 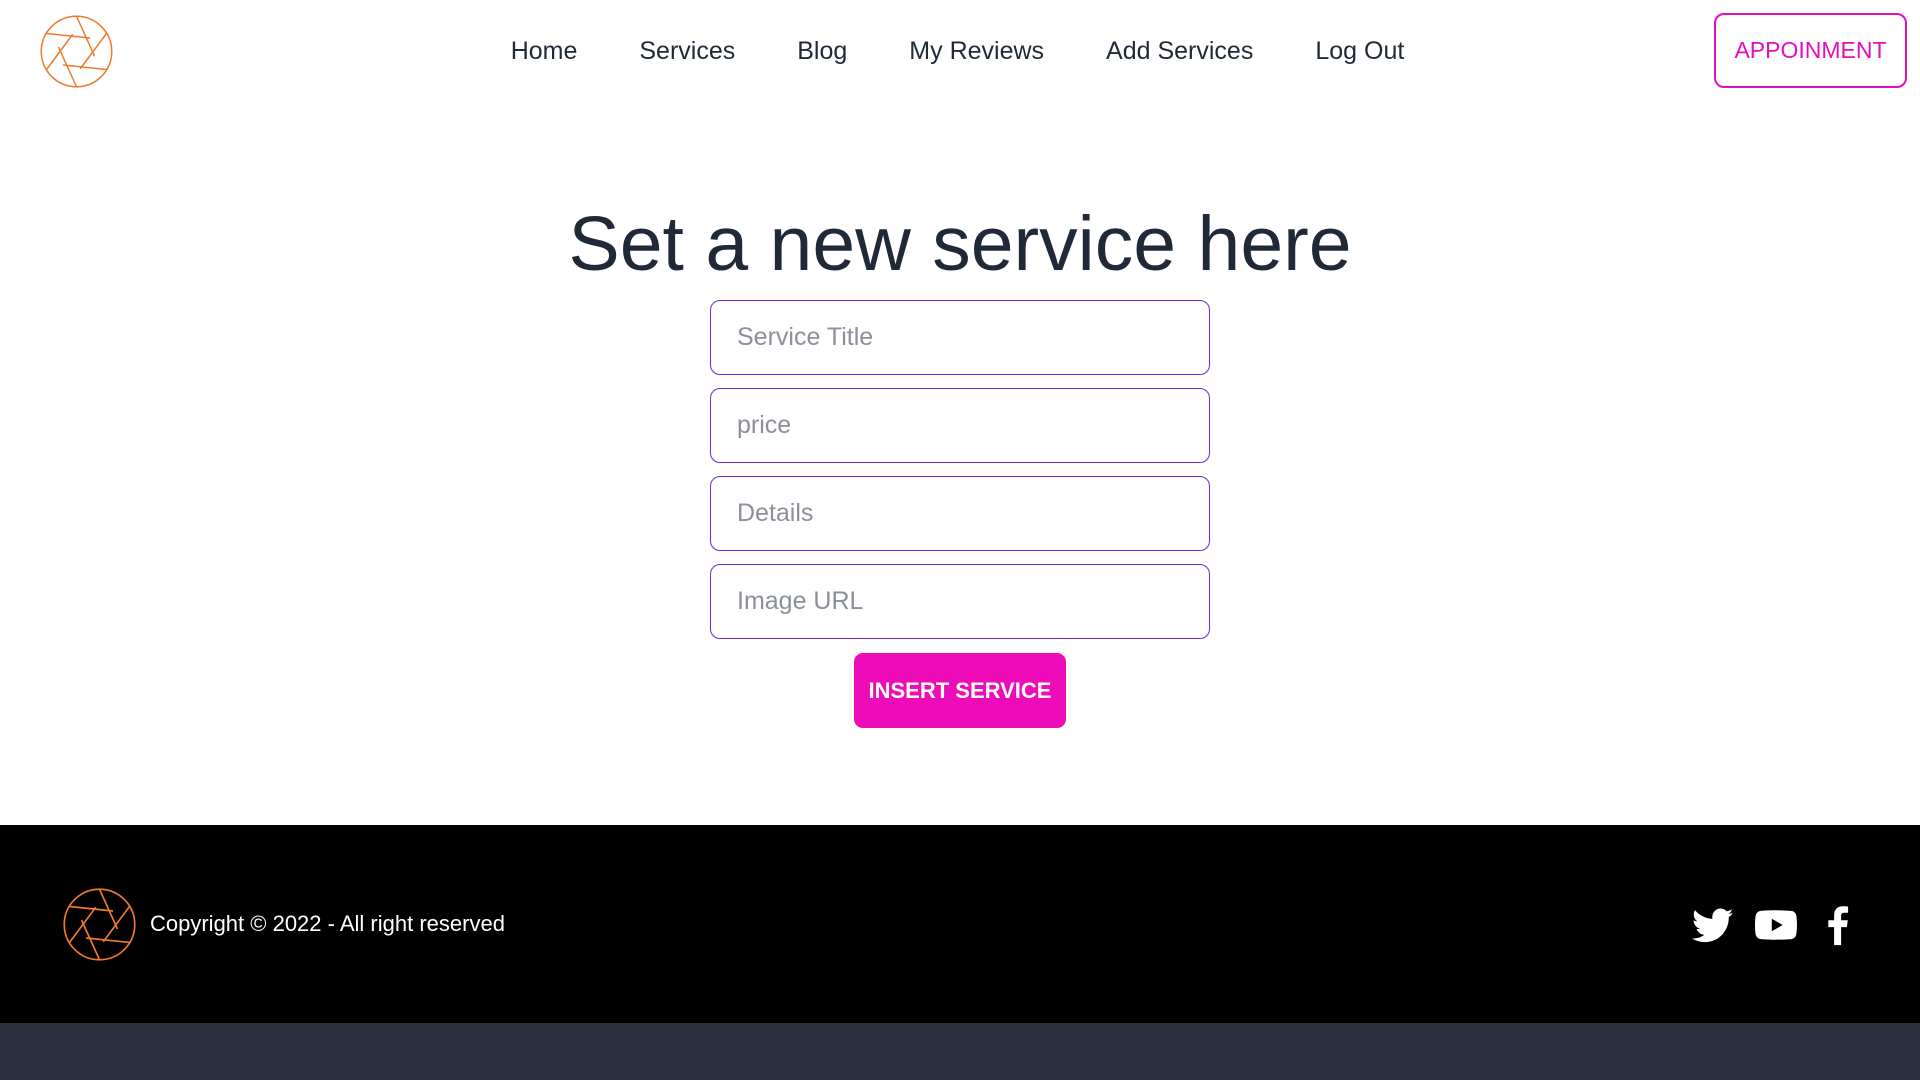 I want to click on copyright-text: Copyright © 2022 - All right reserved, so click(x=327, y=923).